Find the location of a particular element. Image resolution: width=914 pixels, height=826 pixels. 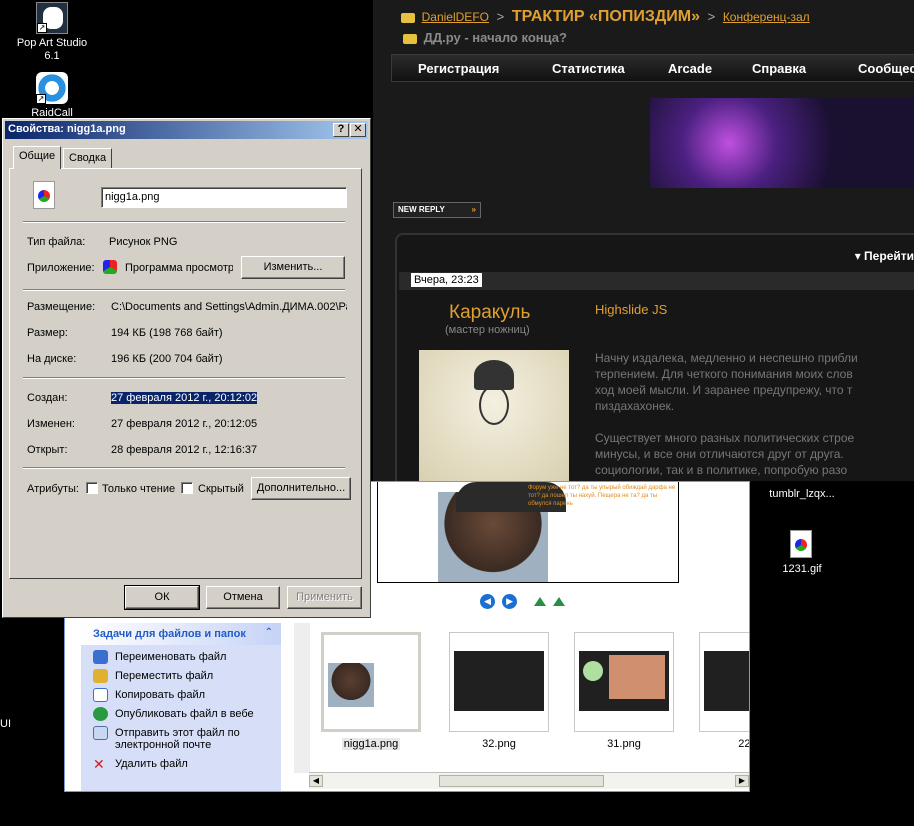

thumbnail-item: nigg1a.png is located at coordinates (371, 691).